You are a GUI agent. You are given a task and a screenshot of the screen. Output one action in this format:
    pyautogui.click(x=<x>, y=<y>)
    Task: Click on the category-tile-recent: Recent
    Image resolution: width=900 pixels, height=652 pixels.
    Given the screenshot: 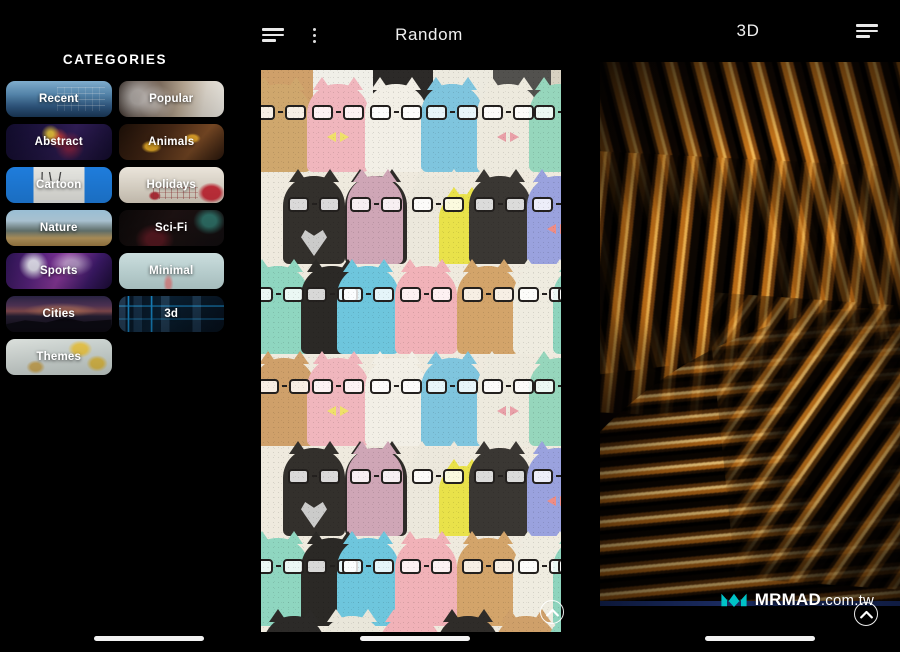 What is the action you would take?
    pyautogui.click(x=59, y=99)
    